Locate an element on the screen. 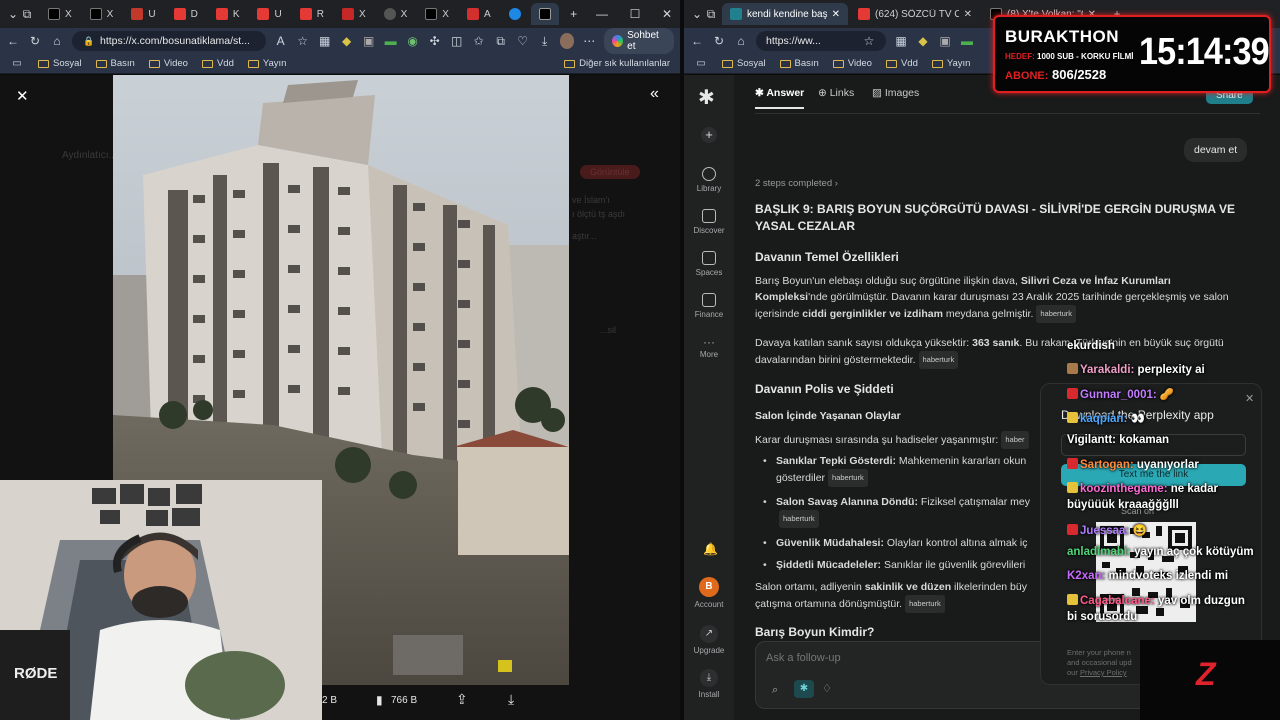 Image resolution: width=1280 pixels, height=720 pixels. extensions-icon: ✣ is located at coordinates (435, 41).